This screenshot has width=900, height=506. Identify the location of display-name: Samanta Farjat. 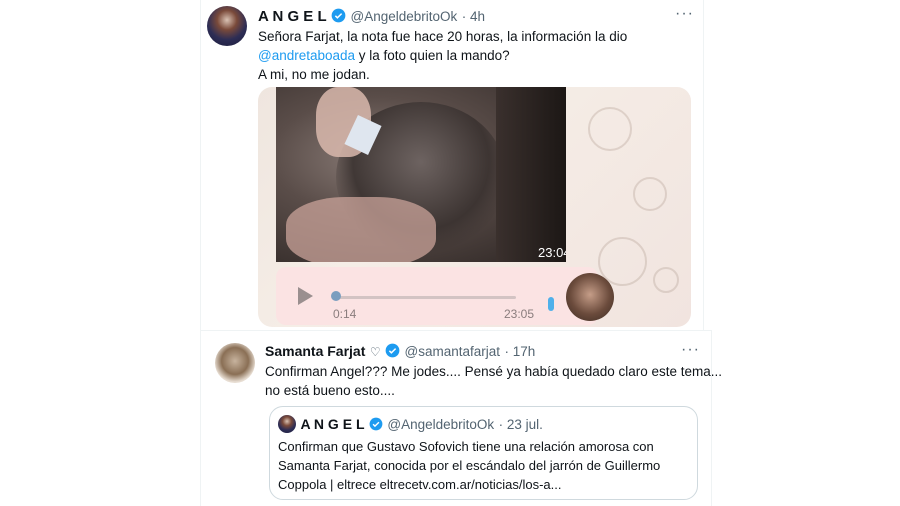
(315, 351).